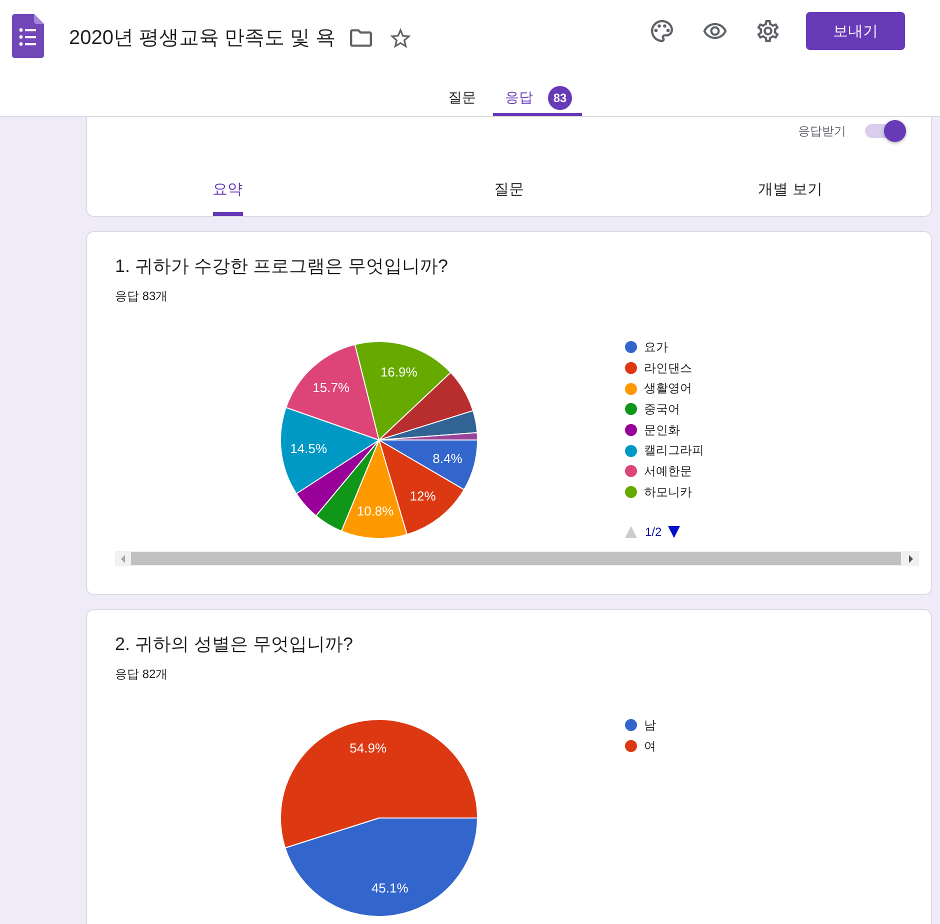 The image size is (940, 924). What do you see at coordinates (361, 38) in the screenshot?
I see `folder-icon` at bounding box center [361, 38].